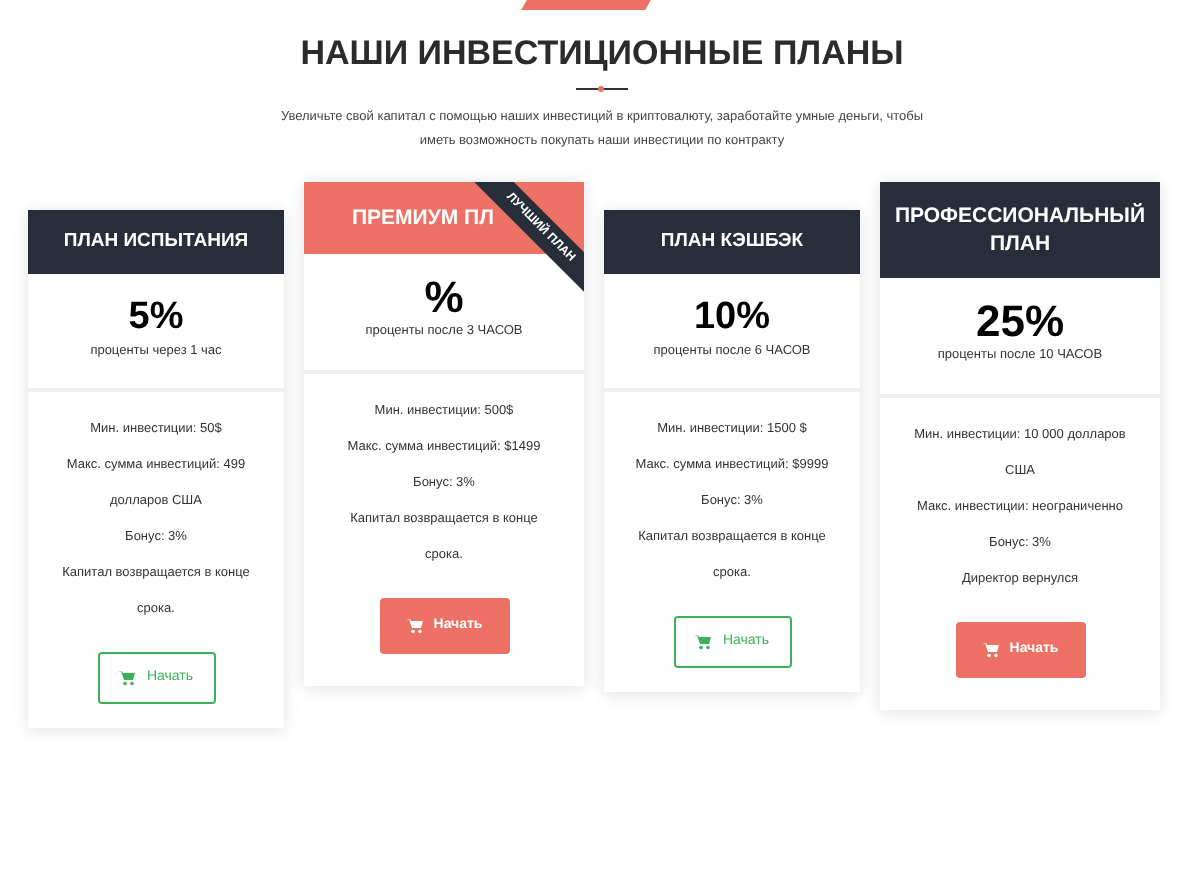 The width and height of the screenshot is (1204, 896). I want to click on rate-value: %, so click(444, 298).